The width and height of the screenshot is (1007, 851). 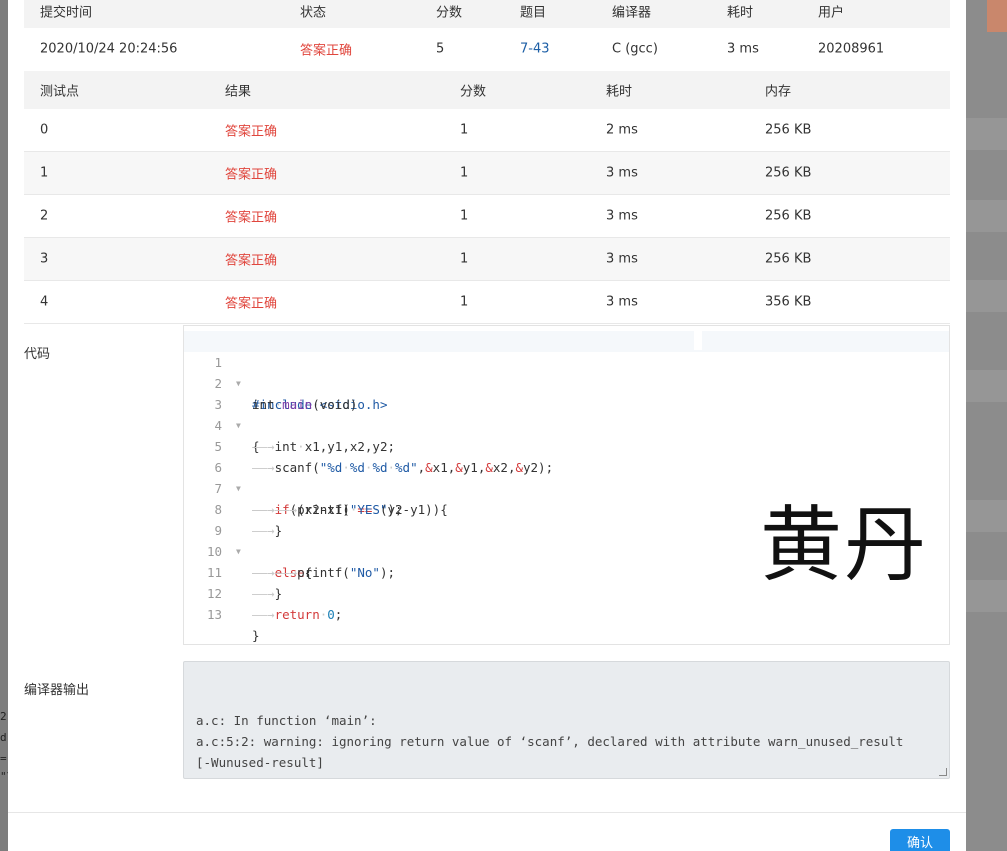 I want to click on testcase-id: 3, so click(x=44, y=259).